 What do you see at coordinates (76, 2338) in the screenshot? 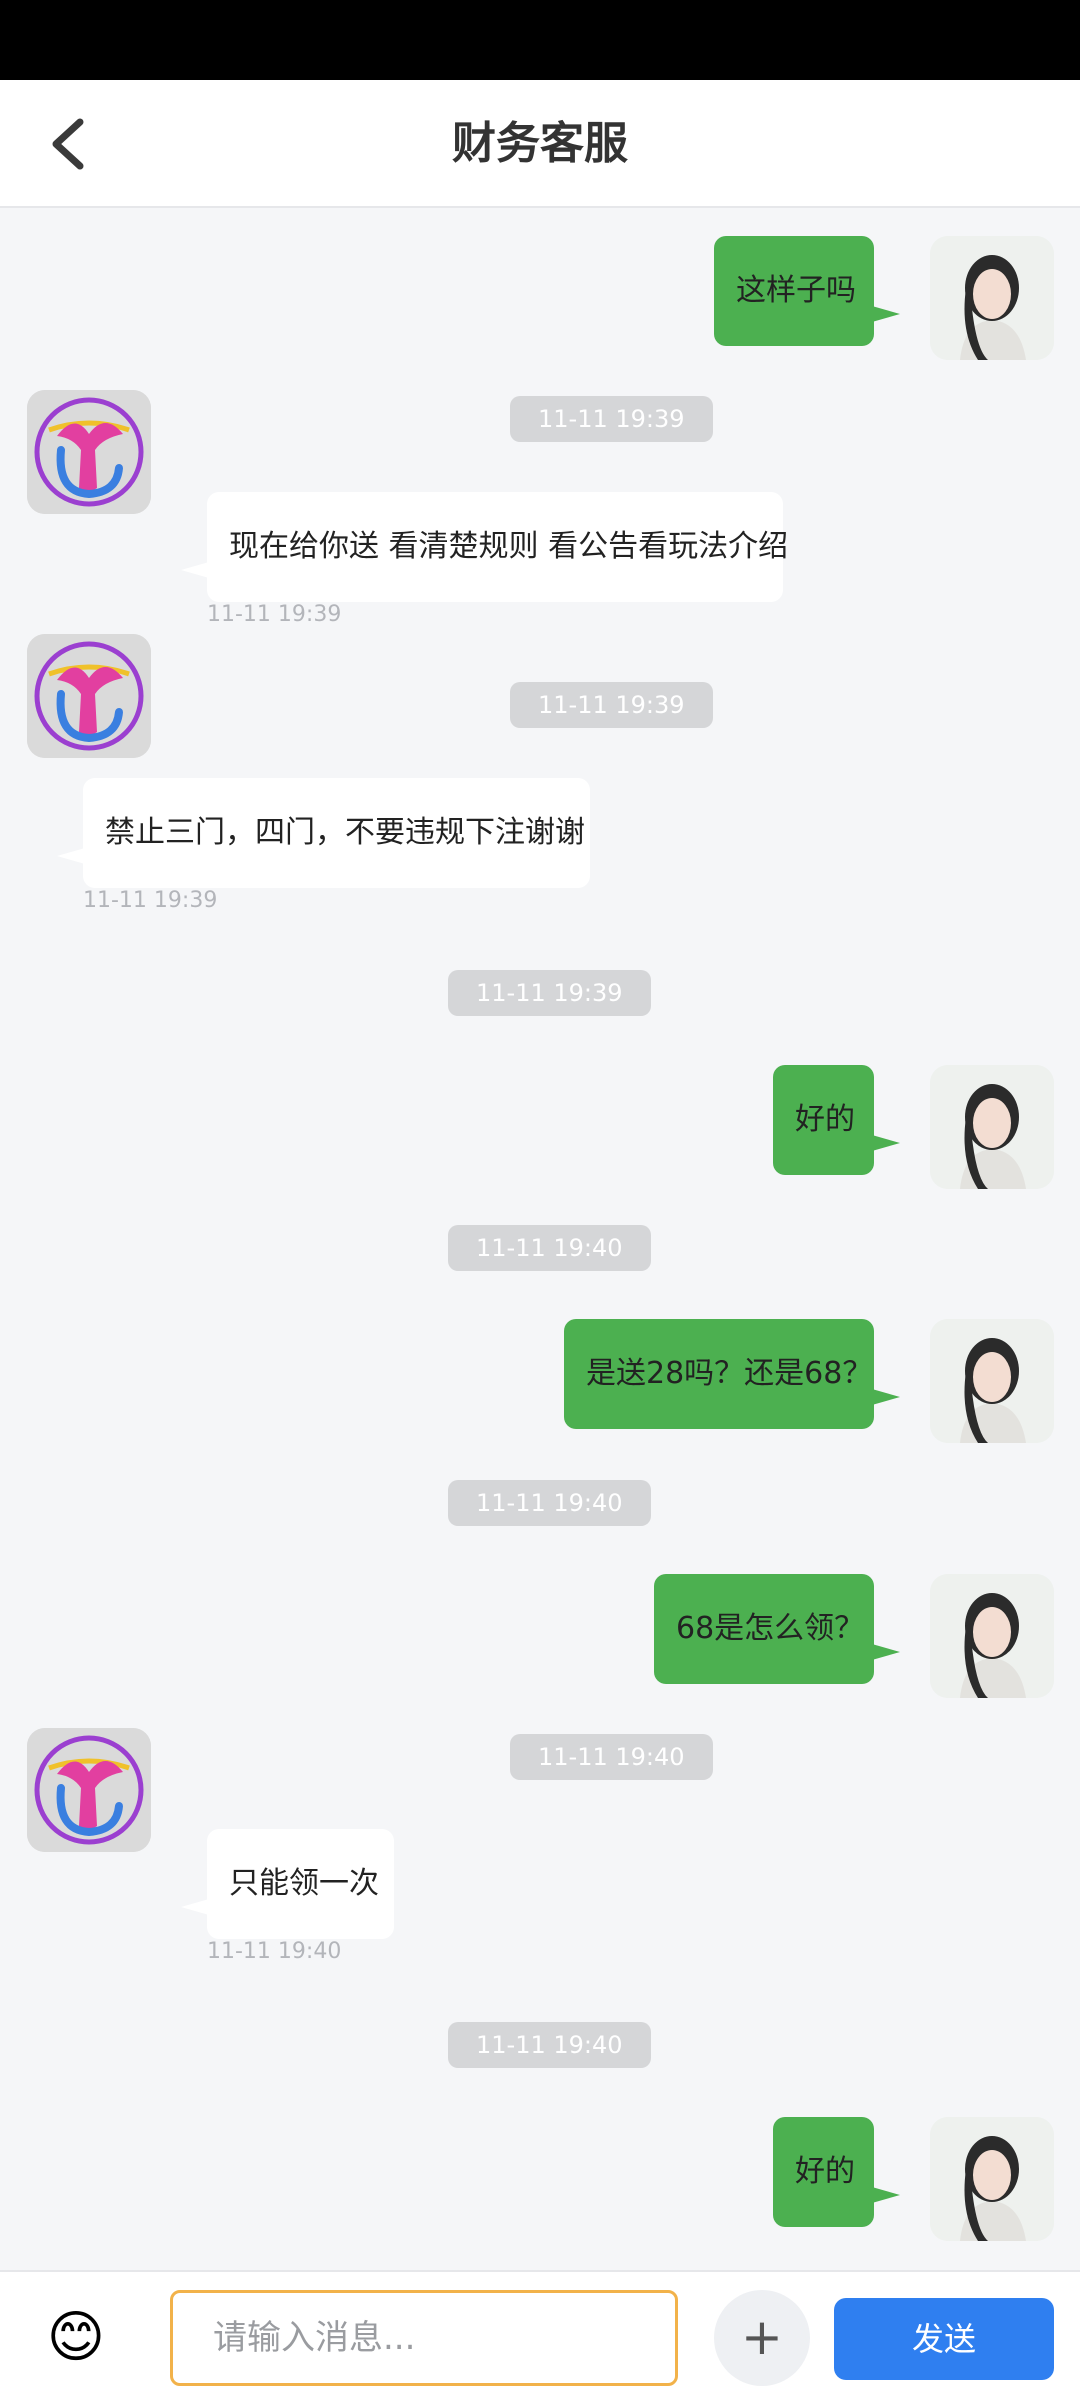
I see `emoji-button: 😊` at bounding box center [76, 2338].